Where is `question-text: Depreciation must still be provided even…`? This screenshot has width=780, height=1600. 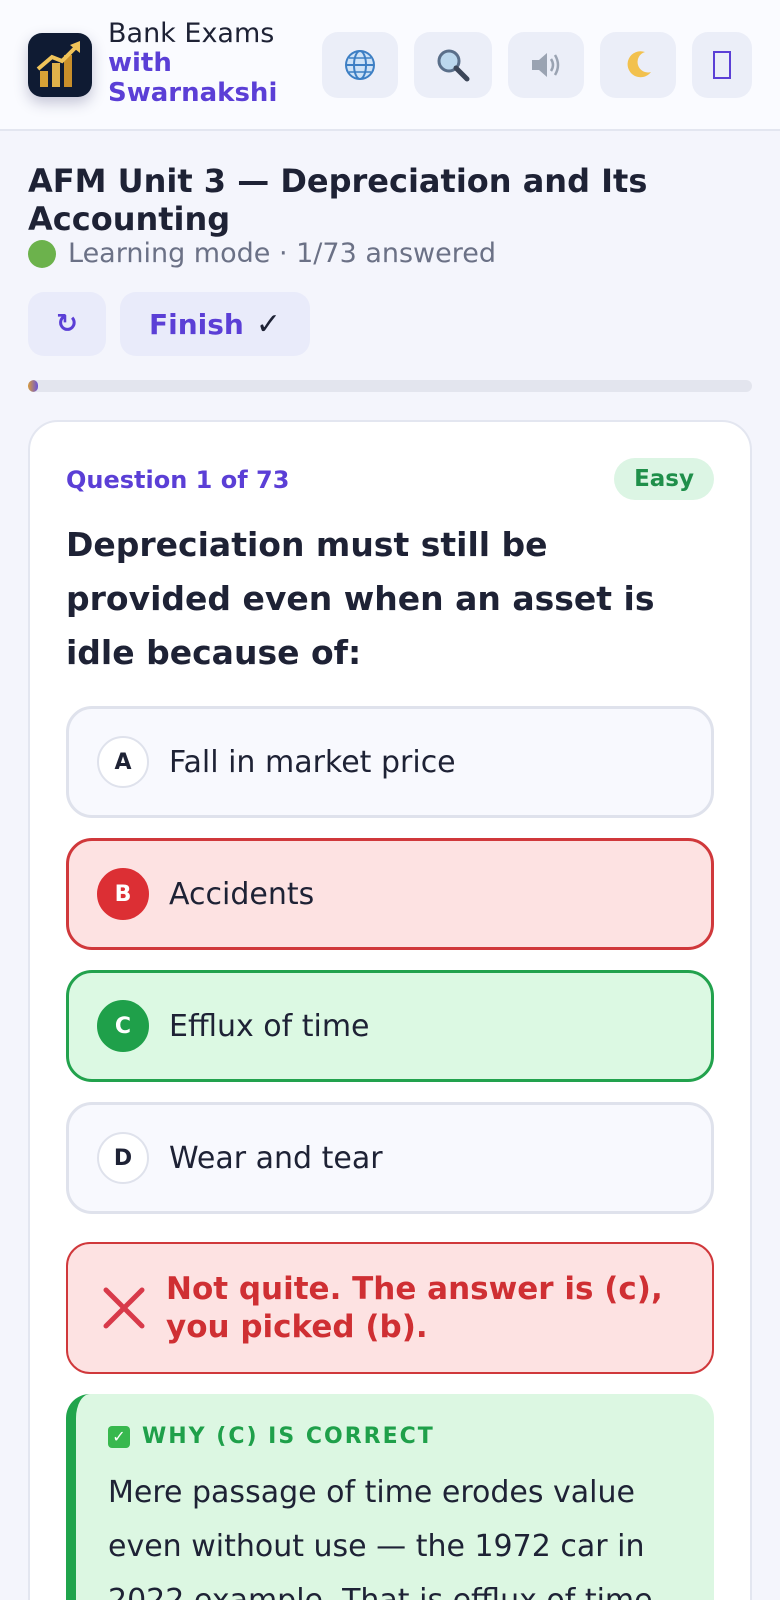
question-text: Depreciation must still be provided even… is located at coordinates (360, 598).